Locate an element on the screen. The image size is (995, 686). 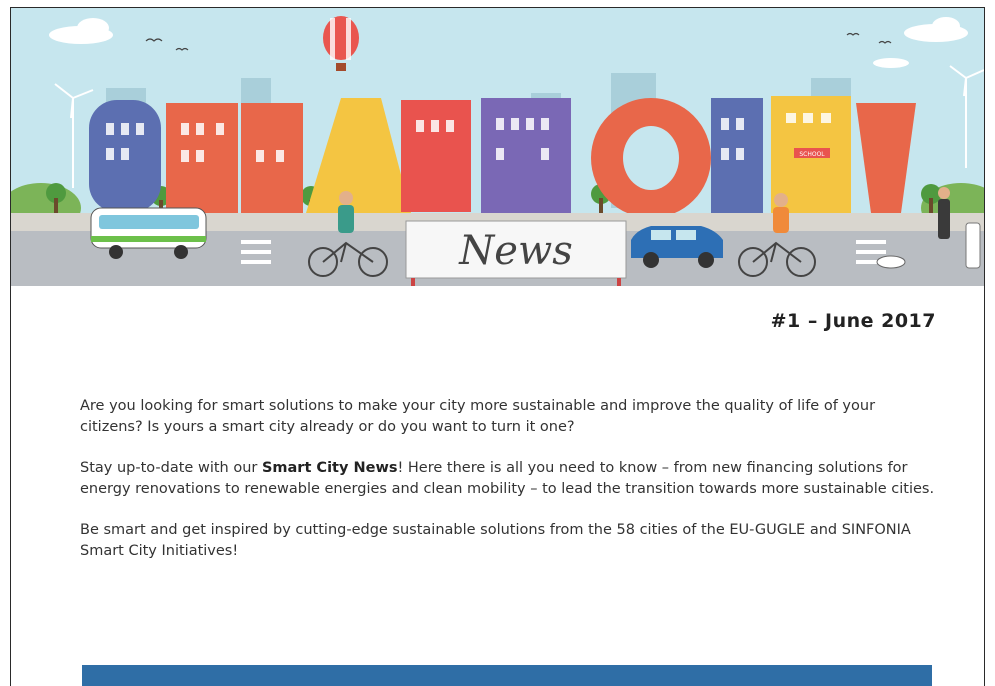
smart-city-news-bold: Smart City News is located at coordinates (329, 468).